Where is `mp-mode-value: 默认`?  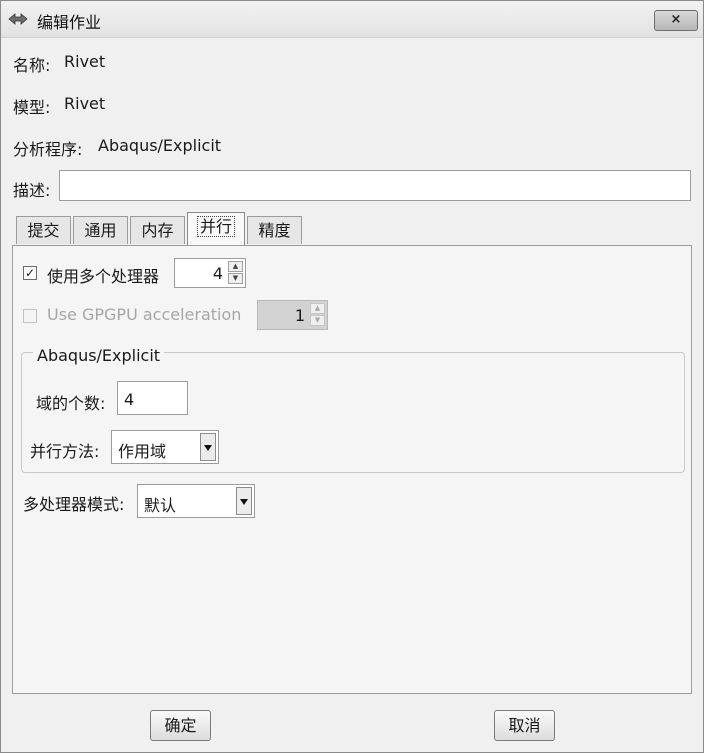
mp-mode-value: 默认 is located at coordinates (160, 505).